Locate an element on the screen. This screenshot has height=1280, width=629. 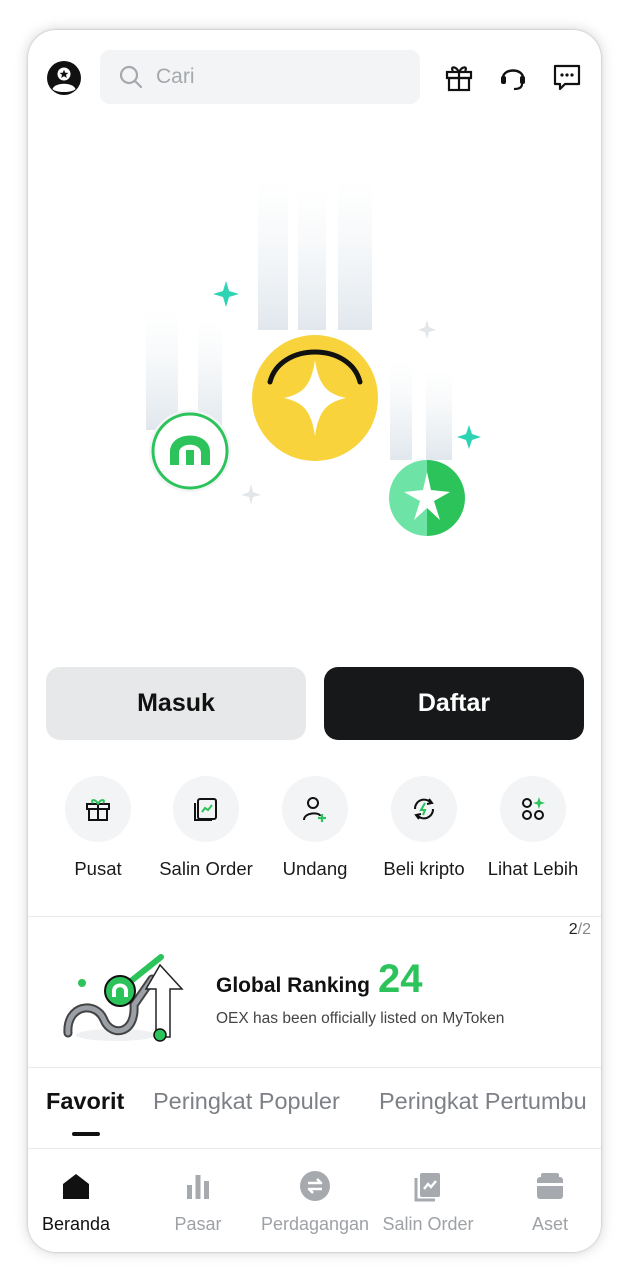
quick-action-lihat-lebih: Lihat Lebih is located at coordinates (533, 828).